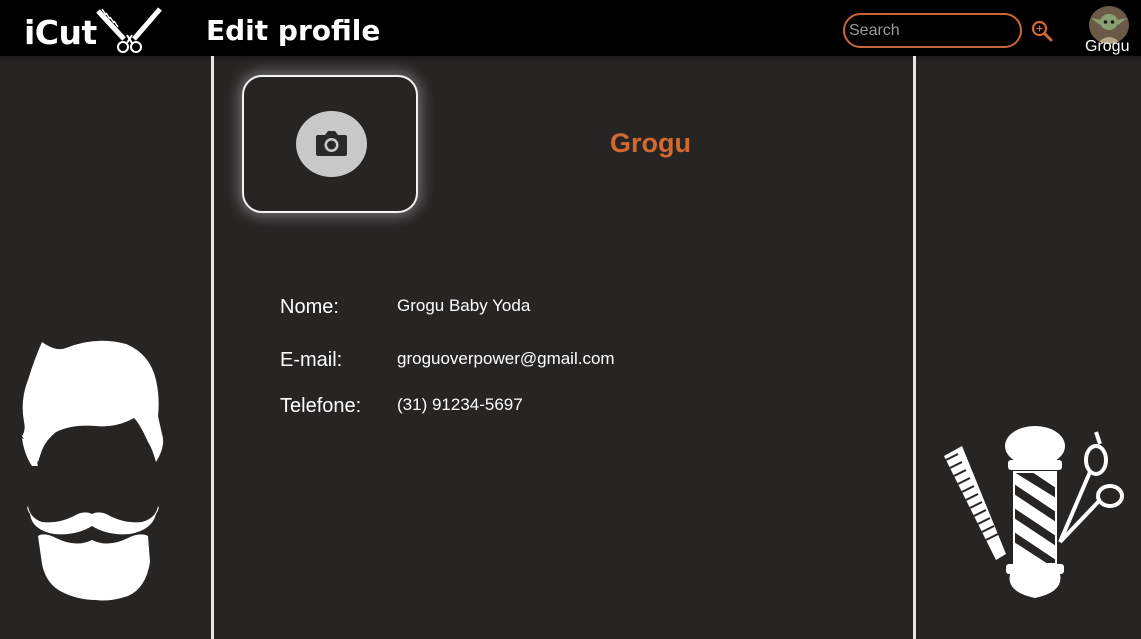 The height and width of the screenshot is (639, 1141). I want to click on photo-upload-box, so click(330, 144).